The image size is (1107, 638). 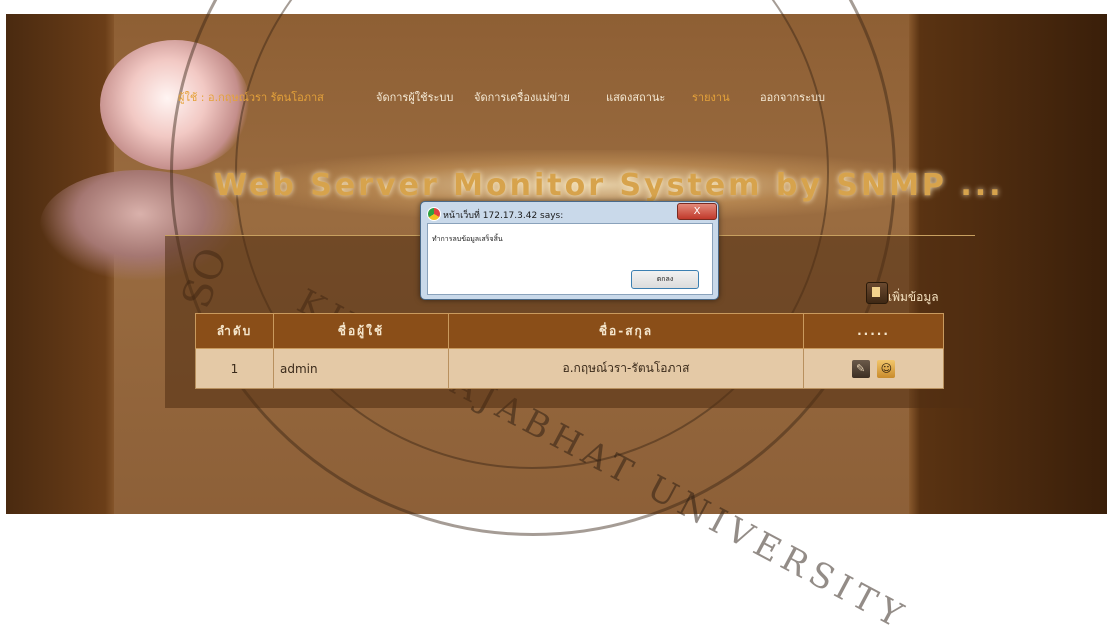 I want to click on header-fullname: ชื่อ-สกุล, so click(x=626, y=331).